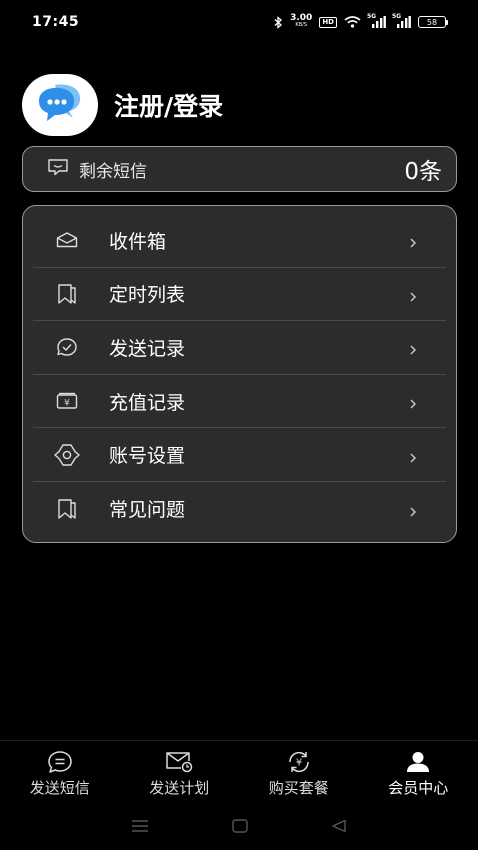  I want to click on menu-item-send-records: 发送记录, so click(239, 348).